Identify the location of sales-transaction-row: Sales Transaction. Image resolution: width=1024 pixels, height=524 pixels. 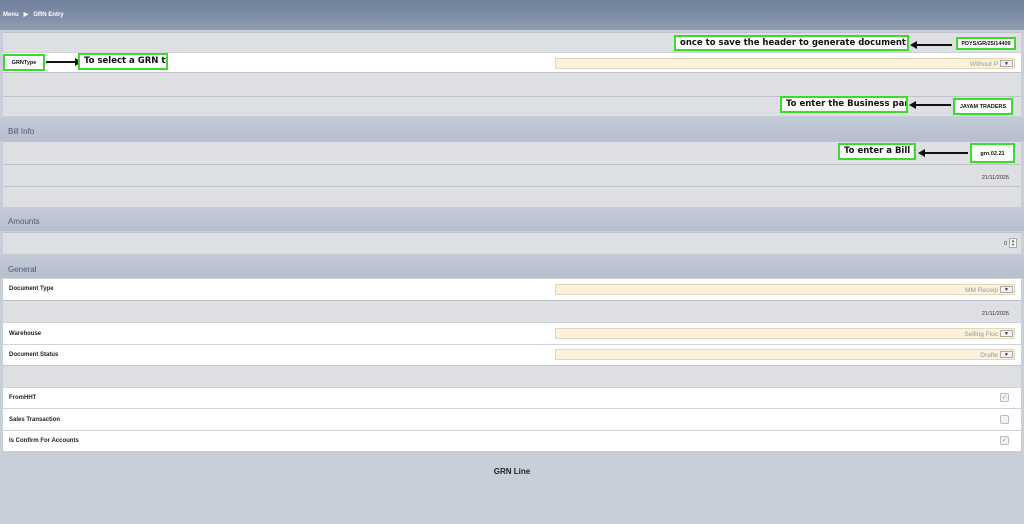
(512, 419).